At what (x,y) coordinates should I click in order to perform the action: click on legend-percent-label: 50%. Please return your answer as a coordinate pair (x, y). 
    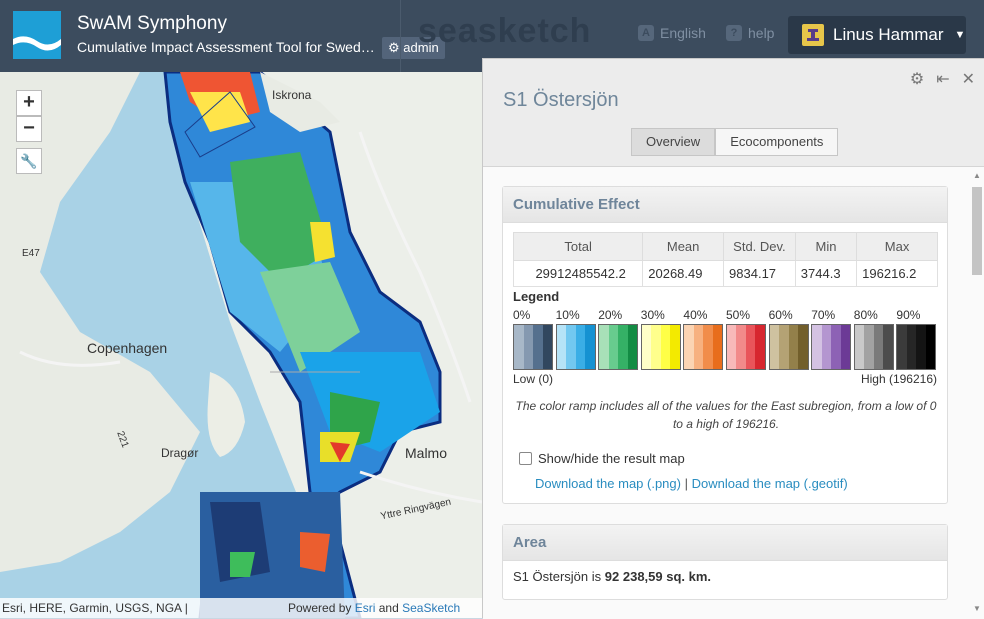
    Looking at the image, I should click on (738, 315).